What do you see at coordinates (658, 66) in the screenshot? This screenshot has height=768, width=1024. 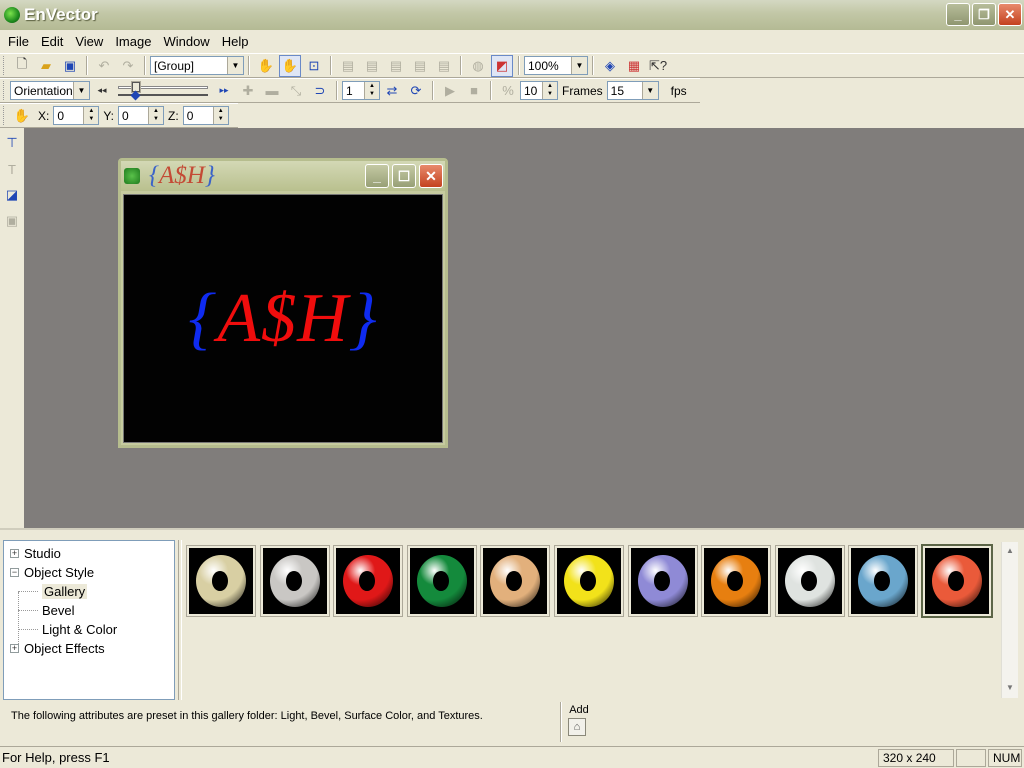 I see `context-help-icon: ⇱?` at bounding box center [658, 66].